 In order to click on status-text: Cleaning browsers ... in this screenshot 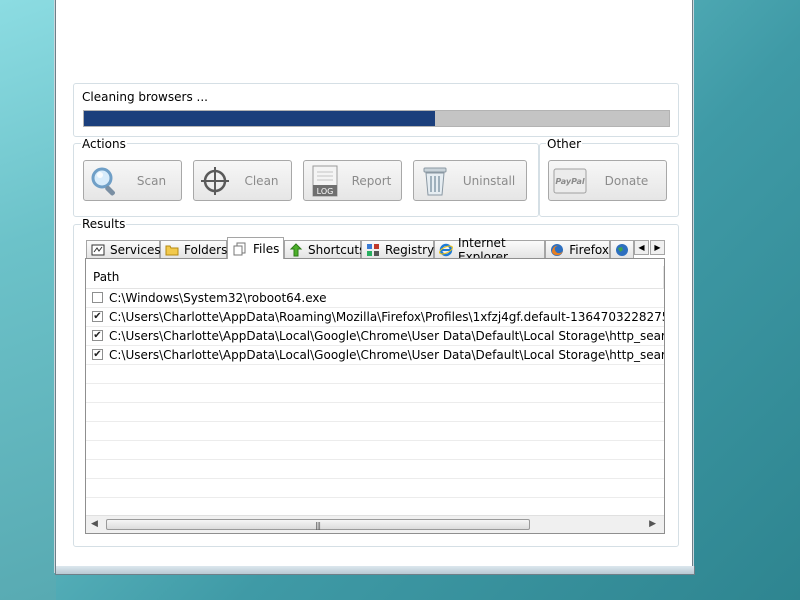, I will do `click(145, 97)`.